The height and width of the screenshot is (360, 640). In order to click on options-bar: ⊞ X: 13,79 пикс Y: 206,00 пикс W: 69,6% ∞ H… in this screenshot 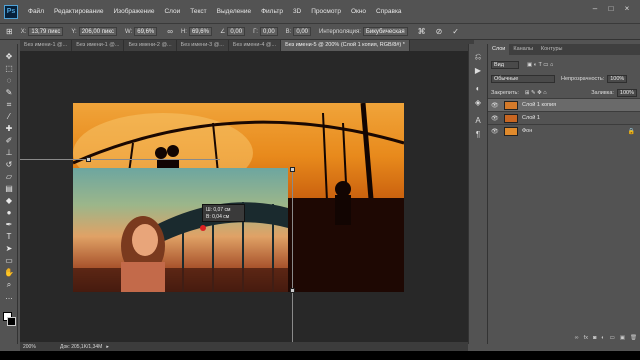, I will do `click(320, 32)`.